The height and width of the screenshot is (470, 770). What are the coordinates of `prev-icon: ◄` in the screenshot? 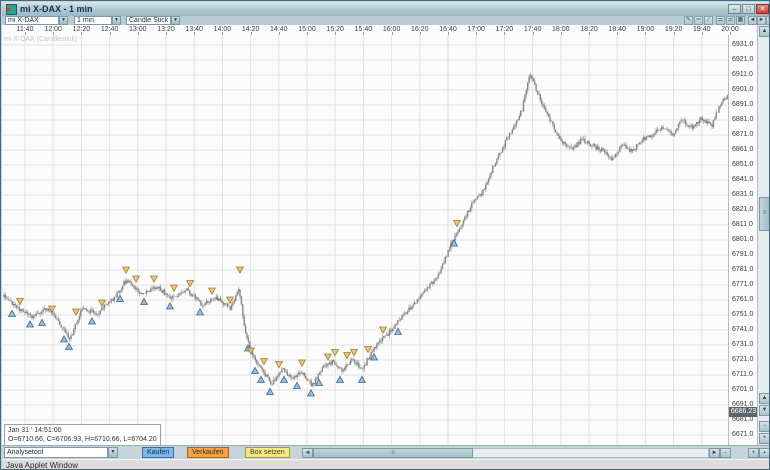 It's located at (752, 20).